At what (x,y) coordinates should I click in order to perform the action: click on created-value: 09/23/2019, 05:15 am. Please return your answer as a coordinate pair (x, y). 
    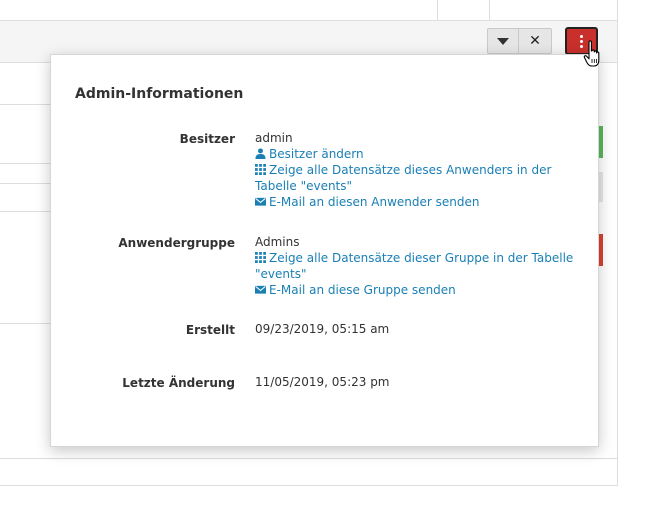
    Looking at the image, I should click on (322, 329).